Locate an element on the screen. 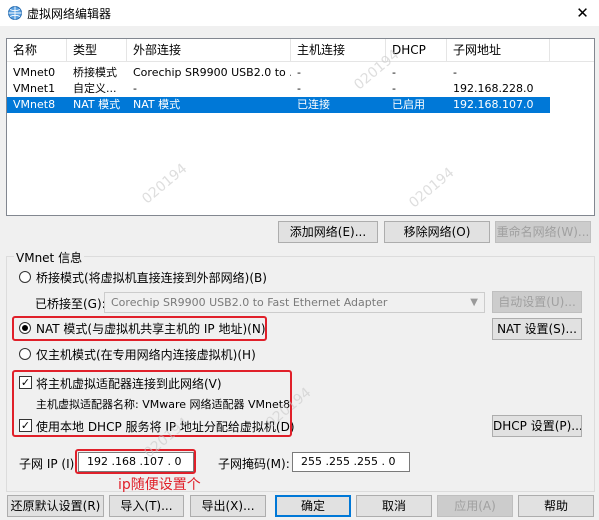 The height and width of the screenshot is (520, 599). subnet-mask-label: 子网掩码(M): is located at coordinates (254, 464).